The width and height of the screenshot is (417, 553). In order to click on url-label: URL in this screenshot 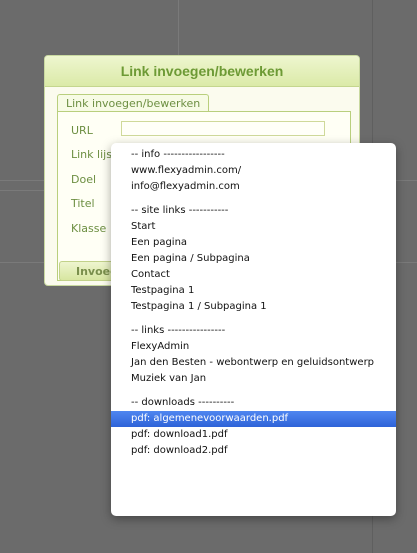, I will do `click(82, 130)`.